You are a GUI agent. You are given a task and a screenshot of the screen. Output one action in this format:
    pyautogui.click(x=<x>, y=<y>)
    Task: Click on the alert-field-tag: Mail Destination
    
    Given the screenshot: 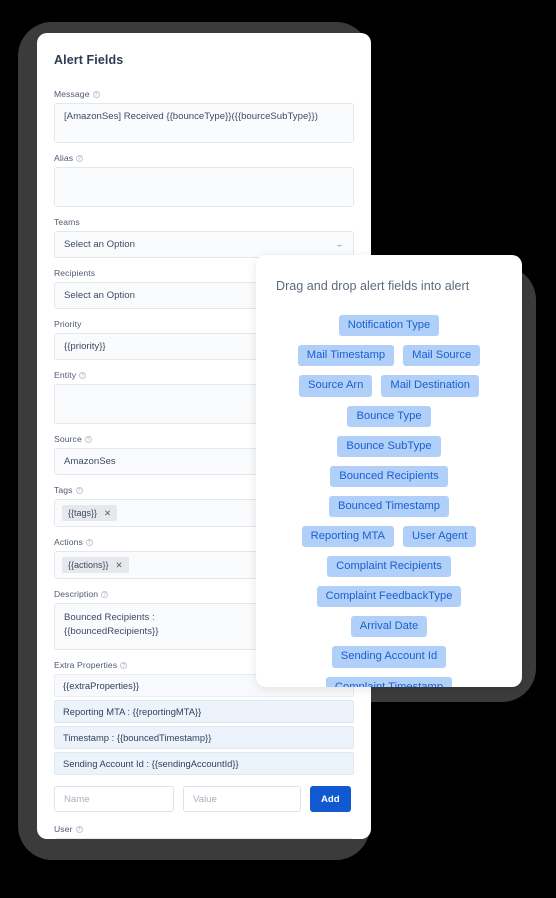 What is the action you would take?
    pyautogui.click(x=430, y=386)
    